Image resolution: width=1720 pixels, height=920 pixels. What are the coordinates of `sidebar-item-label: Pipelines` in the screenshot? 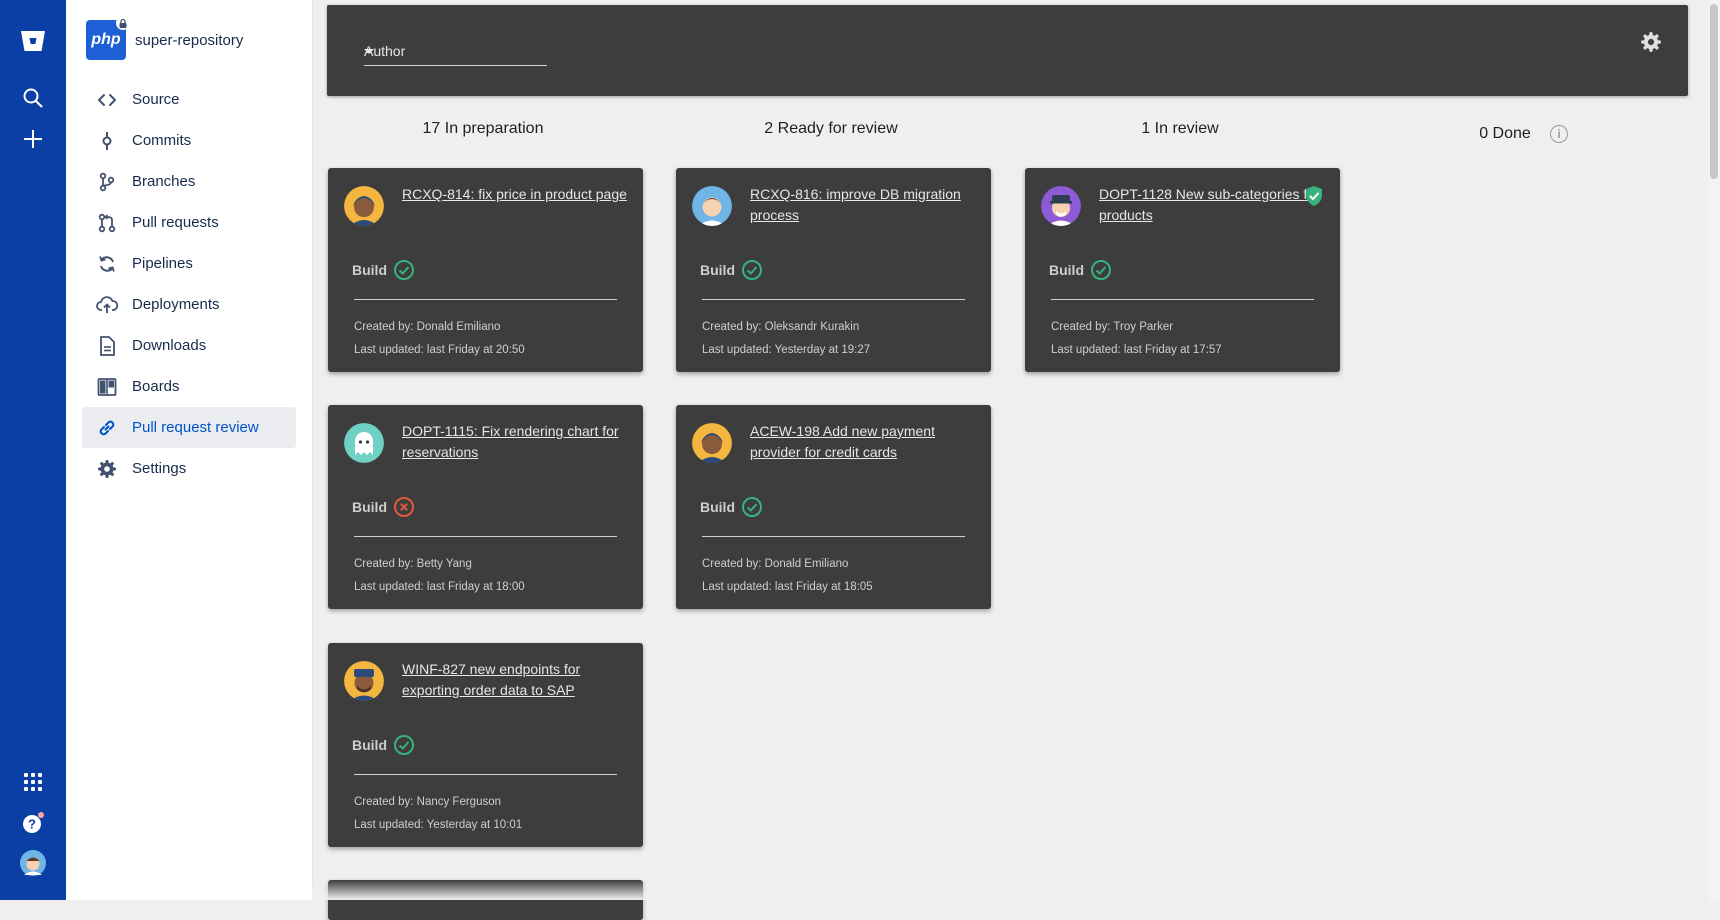 It's located at (162, 263).